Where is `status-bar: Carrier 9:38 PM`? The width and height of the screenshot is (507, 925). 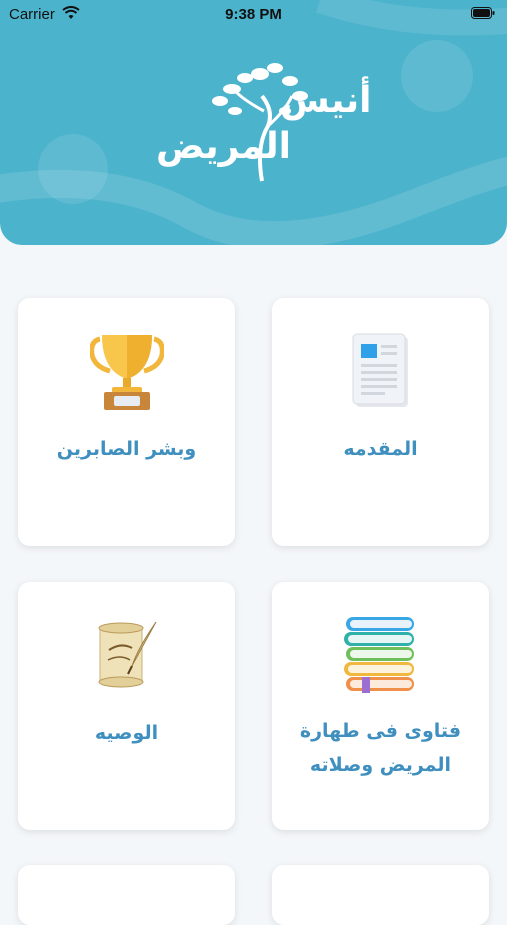
status-bar: Carrier 9:38 PM is located at coordinates (253, 15).